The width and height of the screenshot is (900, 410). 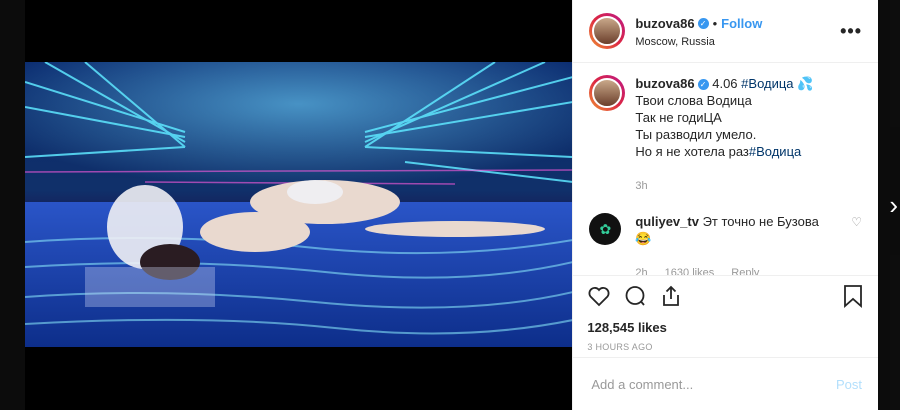 What do you see at coordinates (767, 83) in the screenshot?
I see `caption-hashtag: #Водица` at bounding box center [767, 83].